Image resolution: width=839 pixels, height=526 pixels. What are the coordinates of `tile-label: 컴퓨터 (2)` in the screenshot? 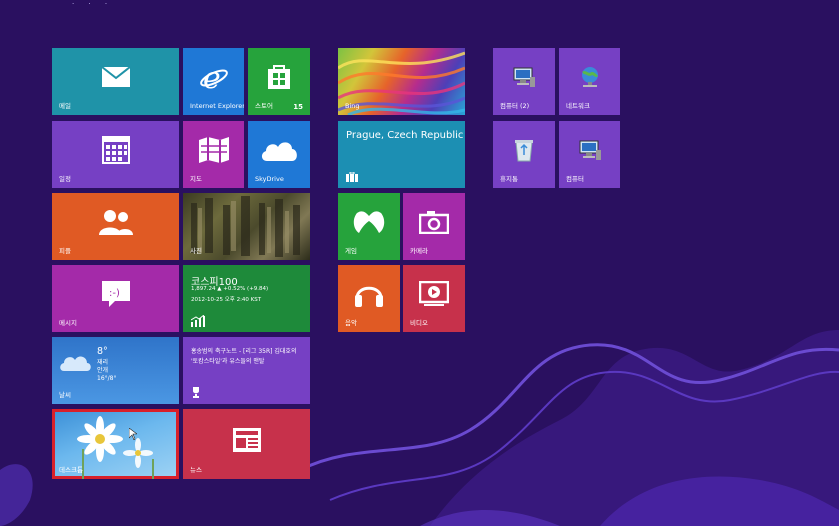 It's located at (515, 106).